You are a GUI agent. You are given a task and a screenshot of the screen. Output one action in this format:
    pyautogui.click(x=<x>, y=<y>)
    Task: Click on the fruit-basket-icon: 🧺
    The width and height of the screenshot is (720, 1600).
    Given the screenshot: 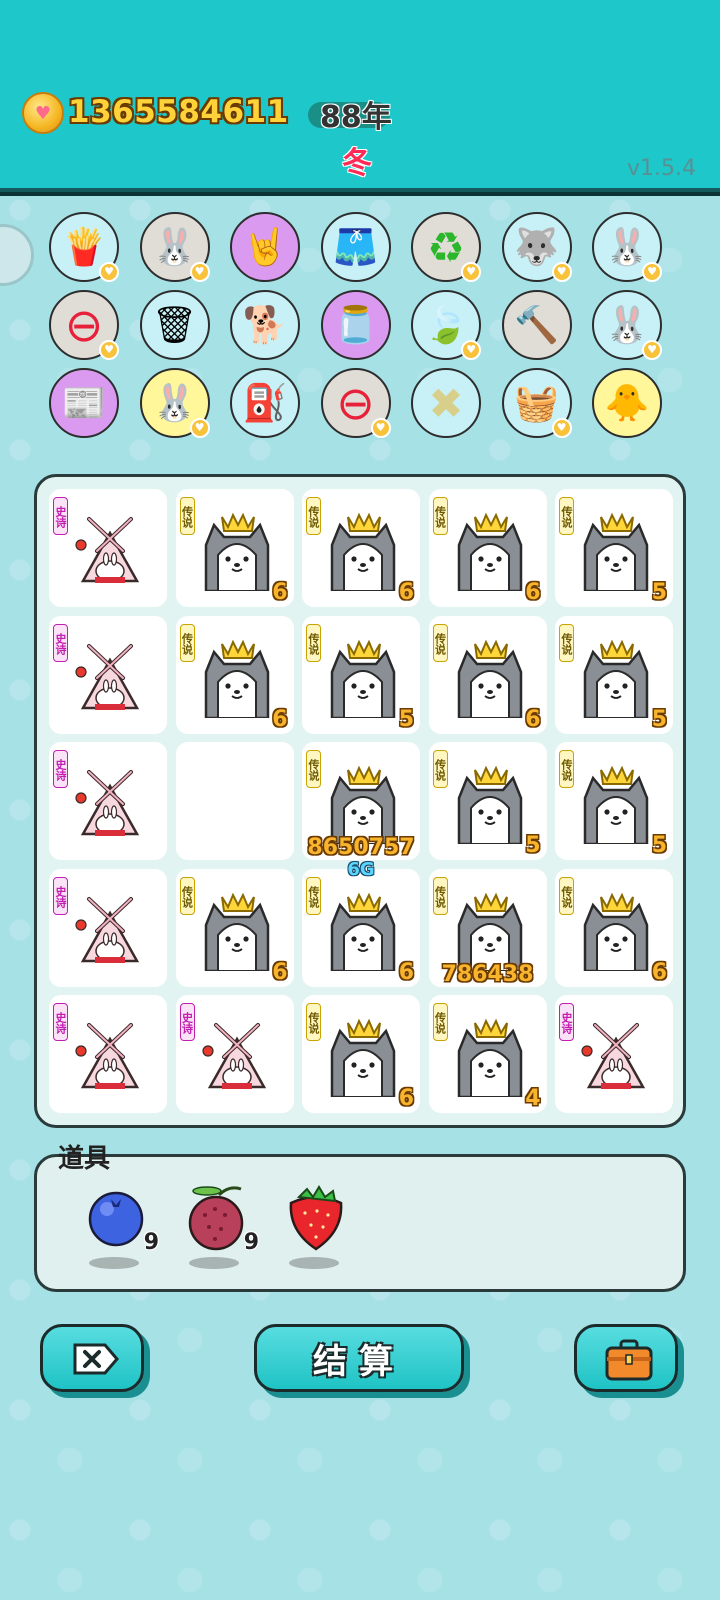 What is the action you would take?
    pyautogui.click(x=536, y=403)
    